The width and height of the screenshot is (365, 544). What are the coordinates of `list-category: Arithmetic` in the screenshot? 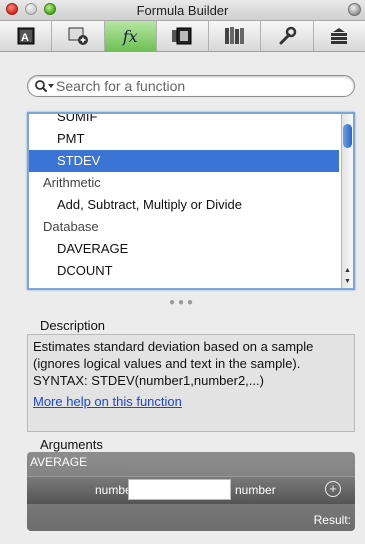 It's located at (184, 183).